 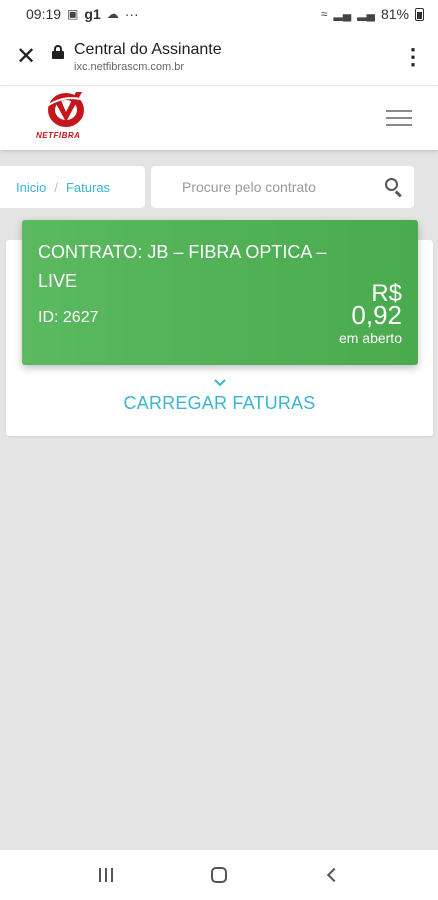 I want to click on recent-apps-button, so click(x=106, y=875).